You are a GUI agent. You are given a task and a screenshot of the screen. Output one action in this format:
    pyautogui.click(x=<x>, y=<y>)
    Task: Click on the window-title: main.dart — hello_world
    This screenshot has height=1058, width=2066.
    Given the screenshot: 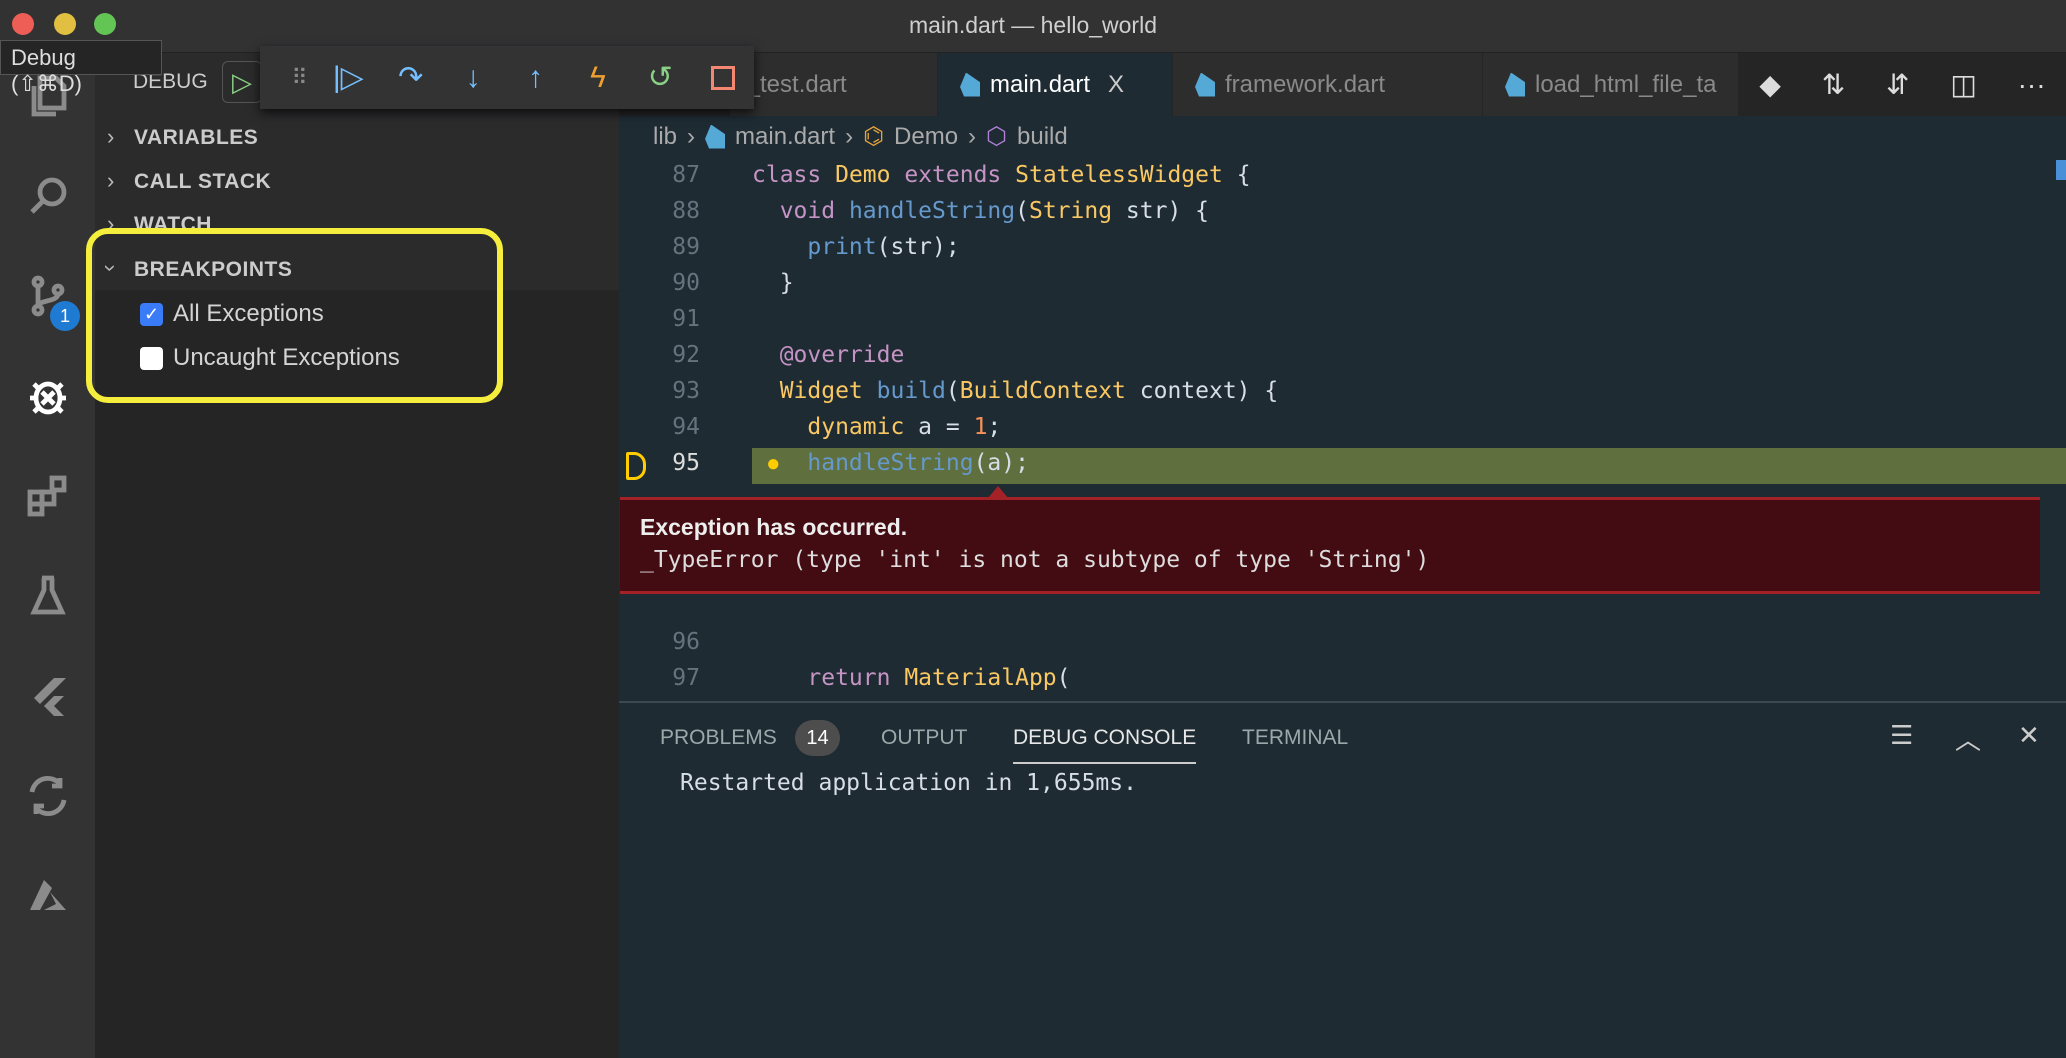 What is the action you would take?
    pyautogui.click(x=1032, y=25)
    